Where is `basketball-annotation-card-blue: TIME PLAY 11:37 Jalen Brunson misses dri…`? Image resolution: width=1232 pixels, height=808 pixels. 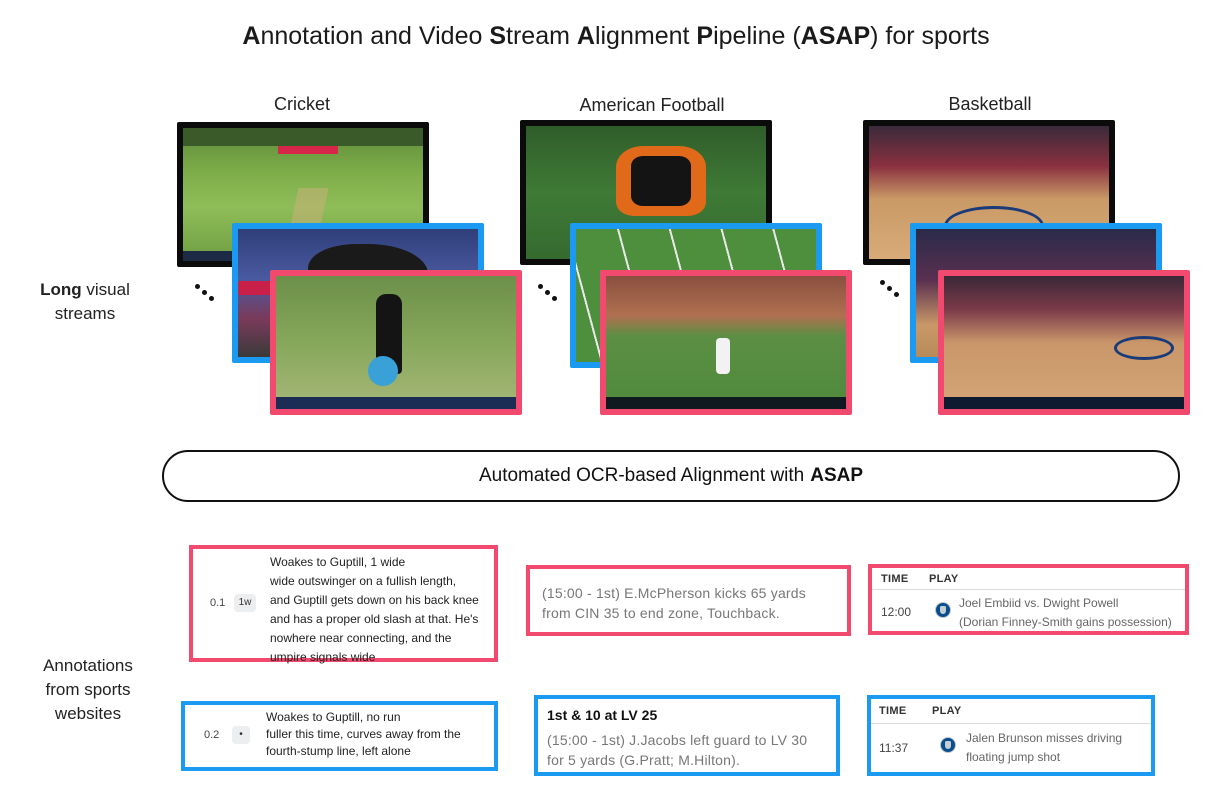 basketball-annotation-card-blue: TIME PLAY 11:37 Jalen Brunson misses dri… is located at coordinates (1011, 735).